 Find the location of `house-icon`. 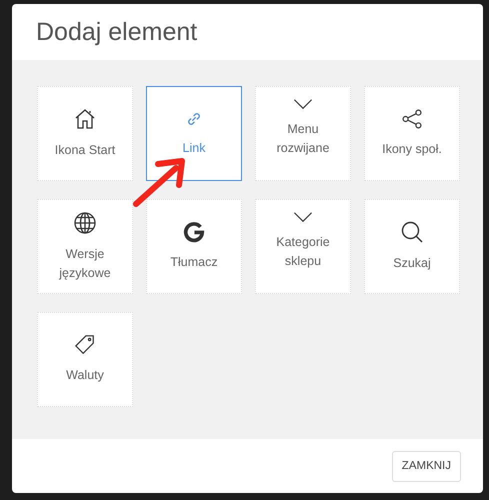

house-icon is located at coordinates (85, 119).